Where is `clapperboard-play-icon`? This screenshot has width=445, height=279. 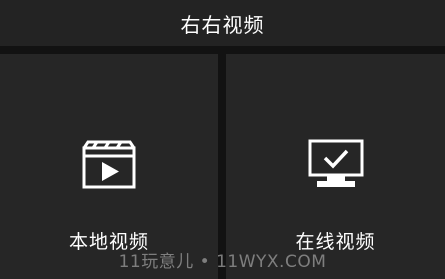
clapperboard-play-icon is located at coordinates (109, 164).